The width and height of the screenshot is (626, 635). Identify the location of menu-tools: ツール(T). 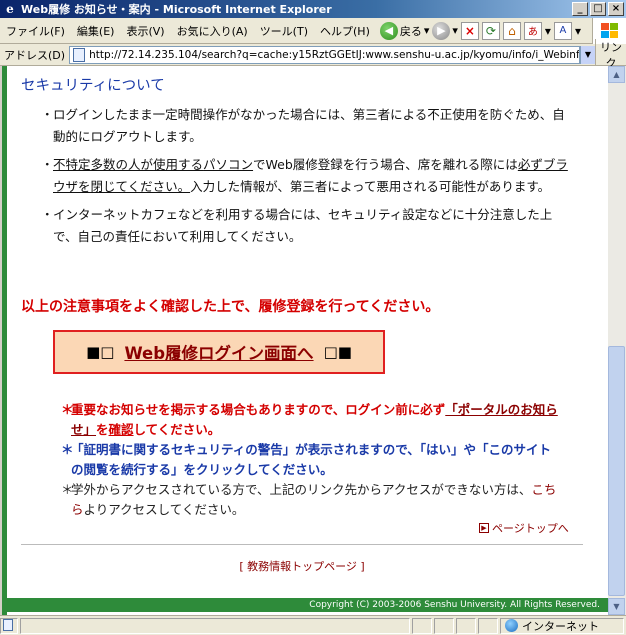
(284, 31).